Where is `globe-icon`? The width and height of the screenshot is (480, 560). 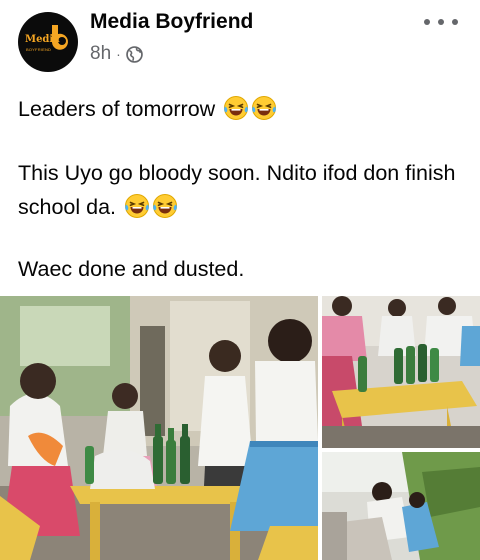
globe-icon is located at coordinates (134, 54).